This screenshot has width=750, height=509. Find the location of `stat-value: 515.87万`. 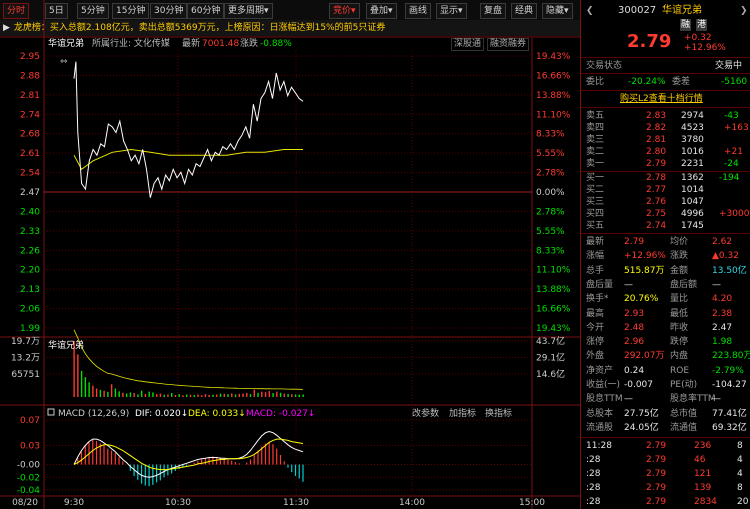

stat-value: 515.87万 is located at coordinates (644, 270).